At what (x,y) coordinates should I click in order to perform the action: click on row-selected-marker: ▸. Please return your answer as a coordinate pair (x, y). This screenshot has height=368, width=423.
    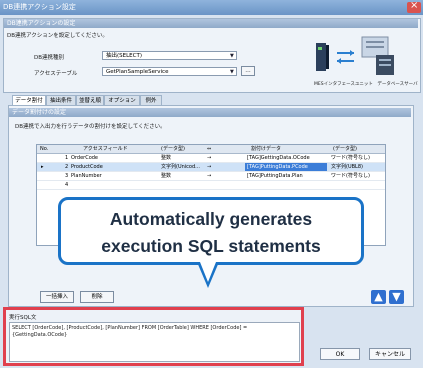
    Looking at the image, I should click on (42, 167).